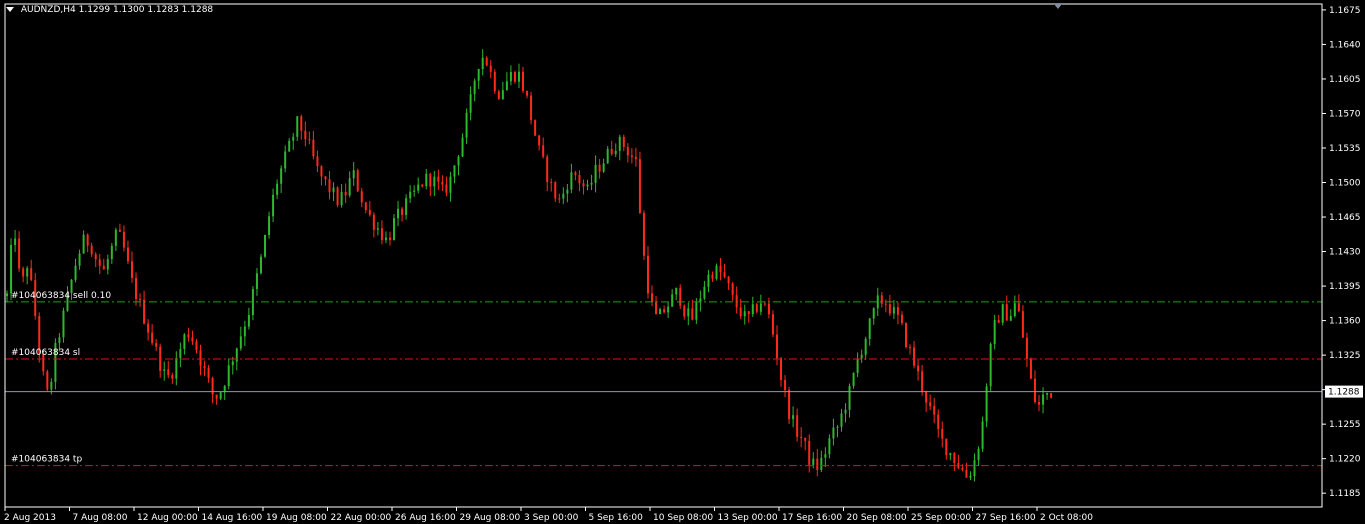 This screenshot has width=1365, height=524. Describe the element at coordinates (683, 518) in the screenshot. I see `time-tick-label: 10 Sep 08:00` at that location.